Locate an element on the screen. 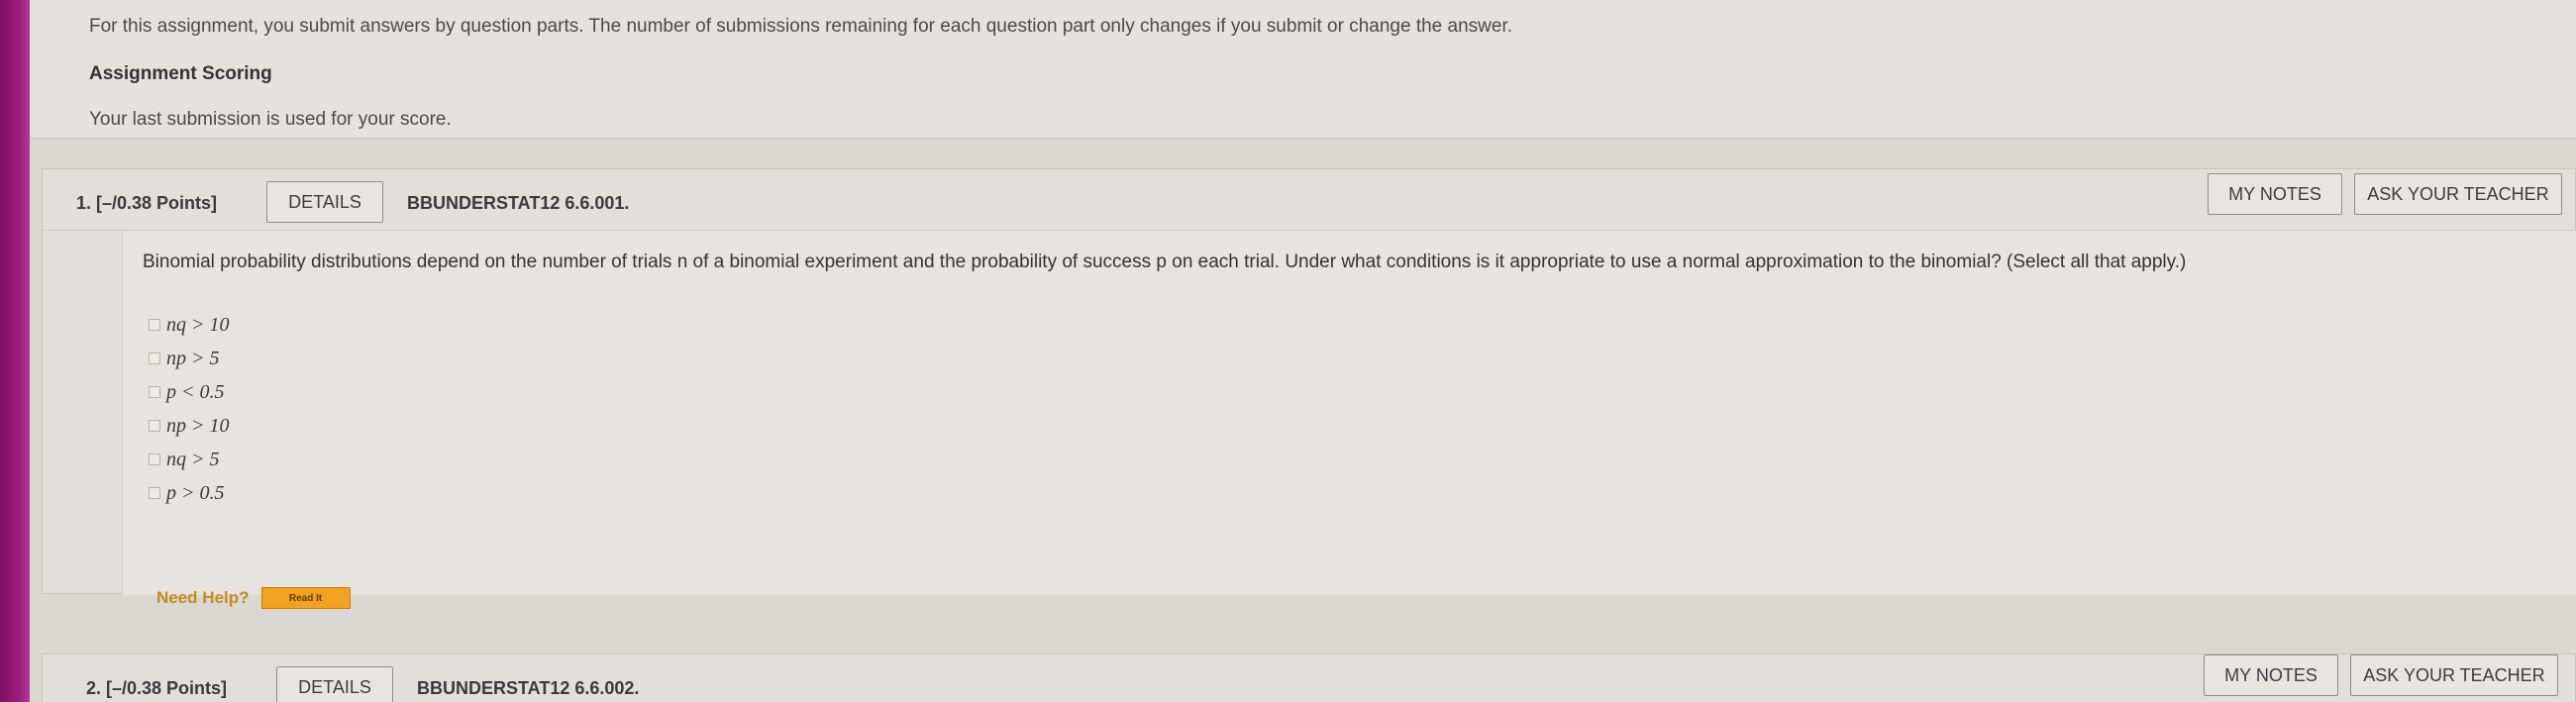 This screenshot has height=702, width=2576. question-code: BBUNDERSTAT12 6.6.002. is located at coordinates (528, 688).